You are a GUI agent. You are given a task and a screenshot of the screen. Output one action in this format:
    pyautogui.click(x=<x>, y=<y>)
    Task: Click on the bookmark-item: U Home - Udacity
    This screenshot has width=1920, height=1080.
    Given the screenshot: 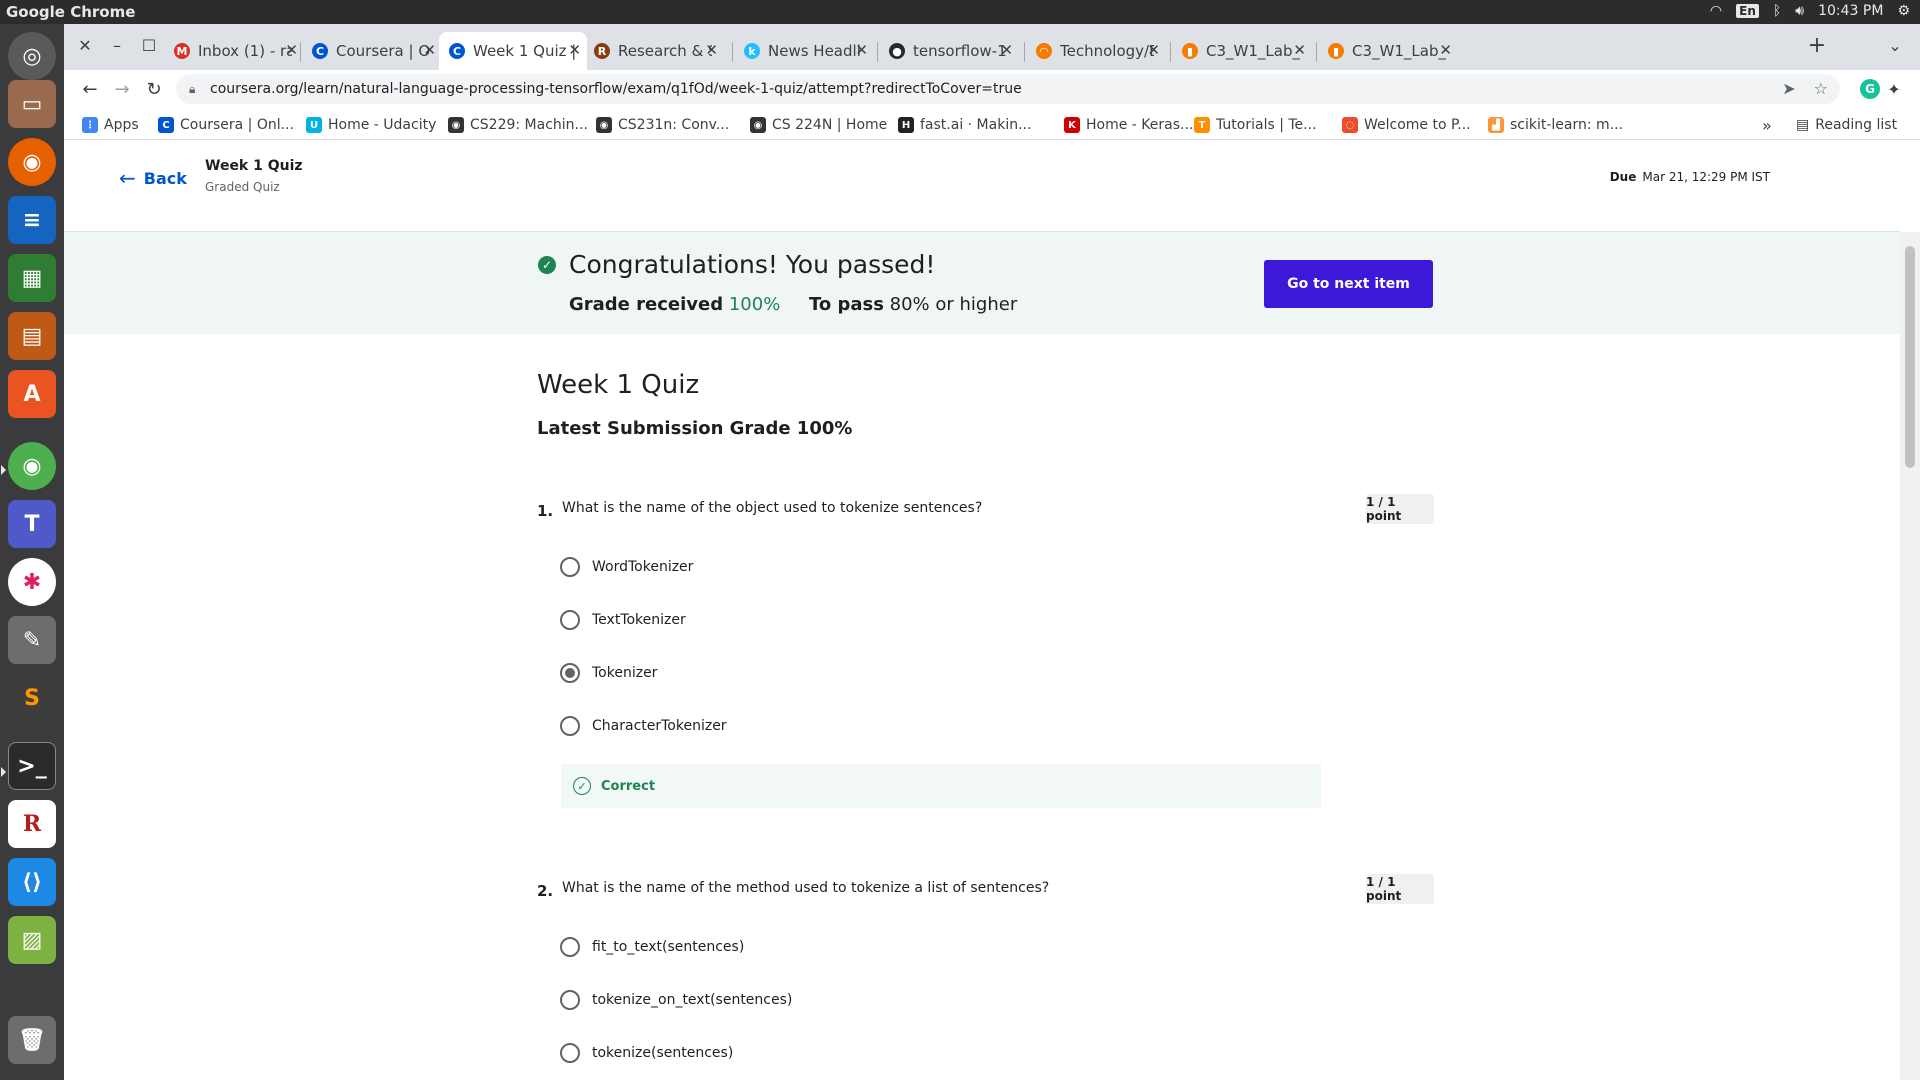 What is the action you would take?
    pyautogui.click(x=371, y=125)
    